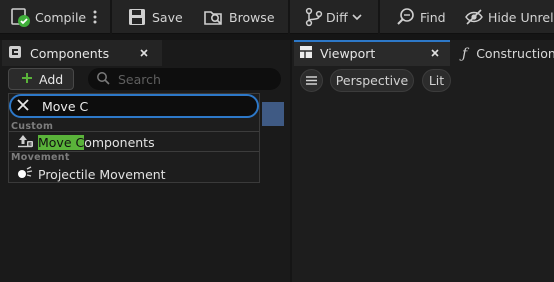  I want to click on viewport-tab-label: Viewport, so click(348, 53).